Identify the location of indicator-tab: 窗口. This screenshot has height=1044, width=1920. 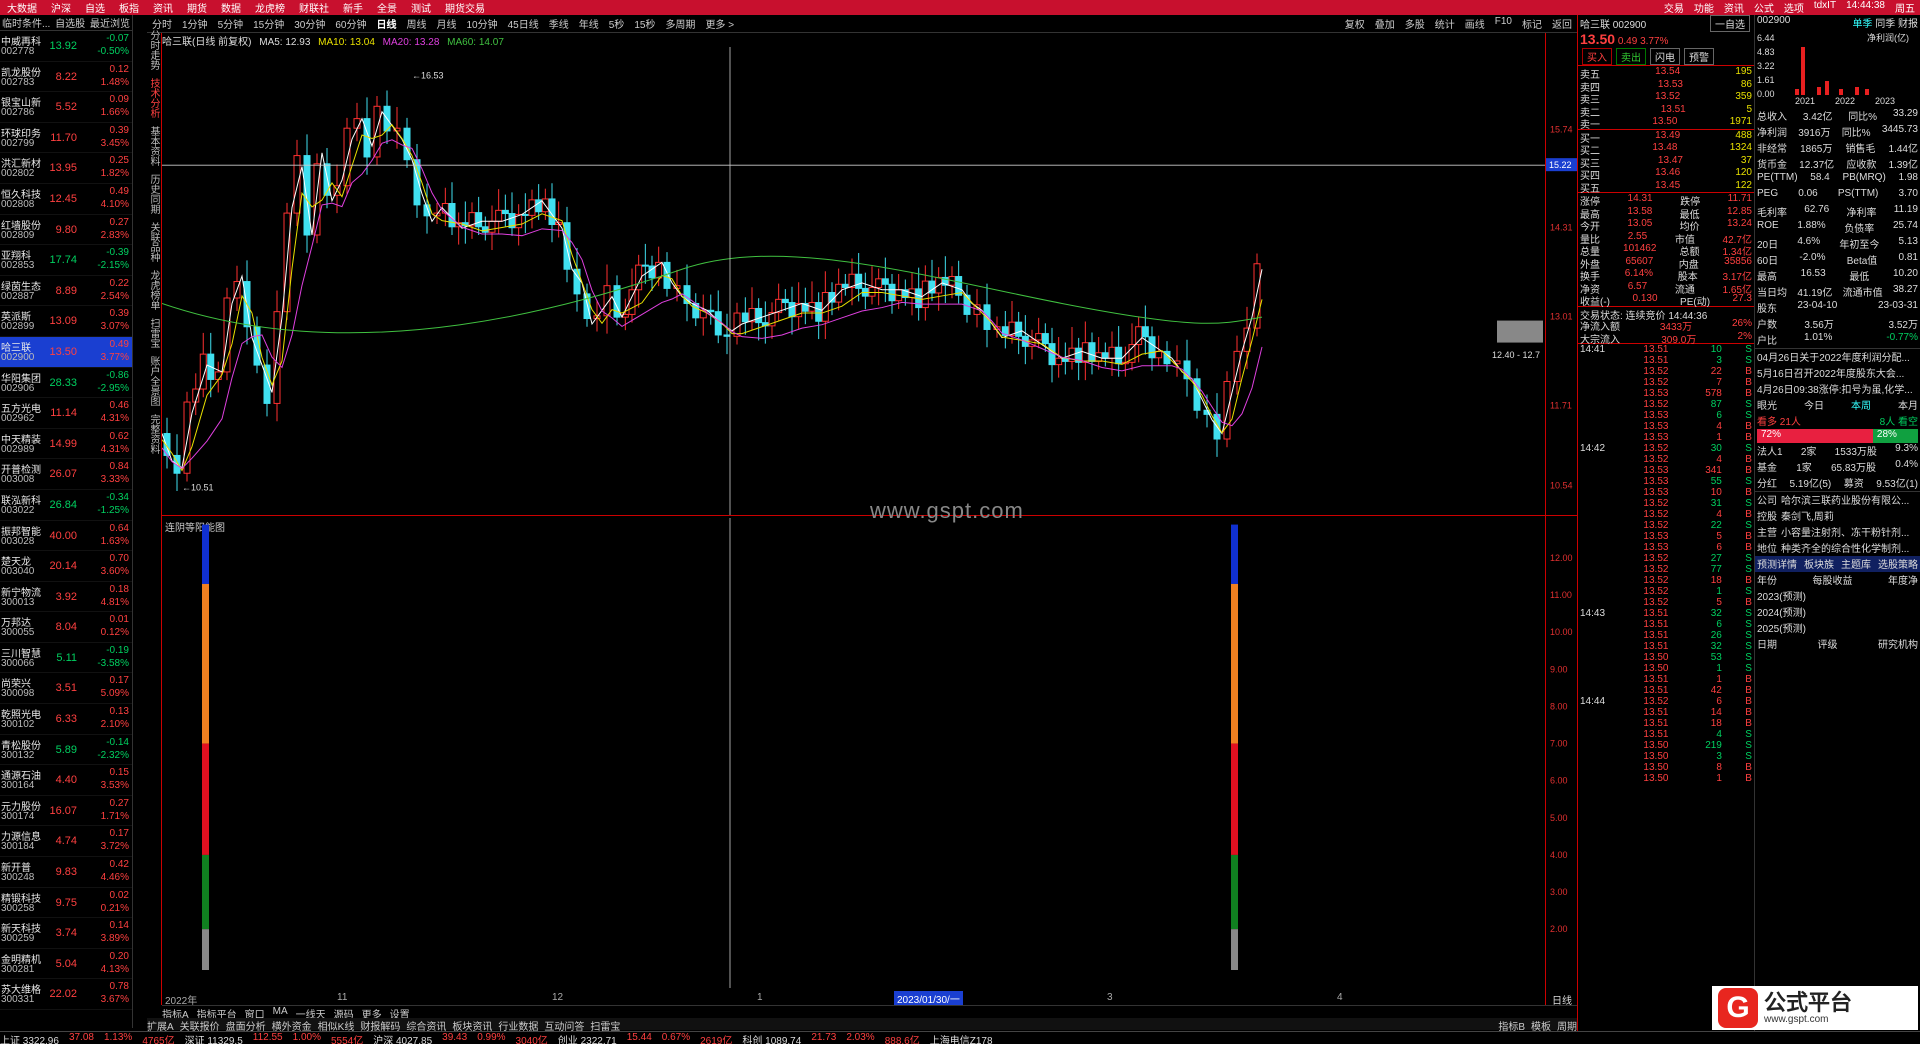
(255, 1013).